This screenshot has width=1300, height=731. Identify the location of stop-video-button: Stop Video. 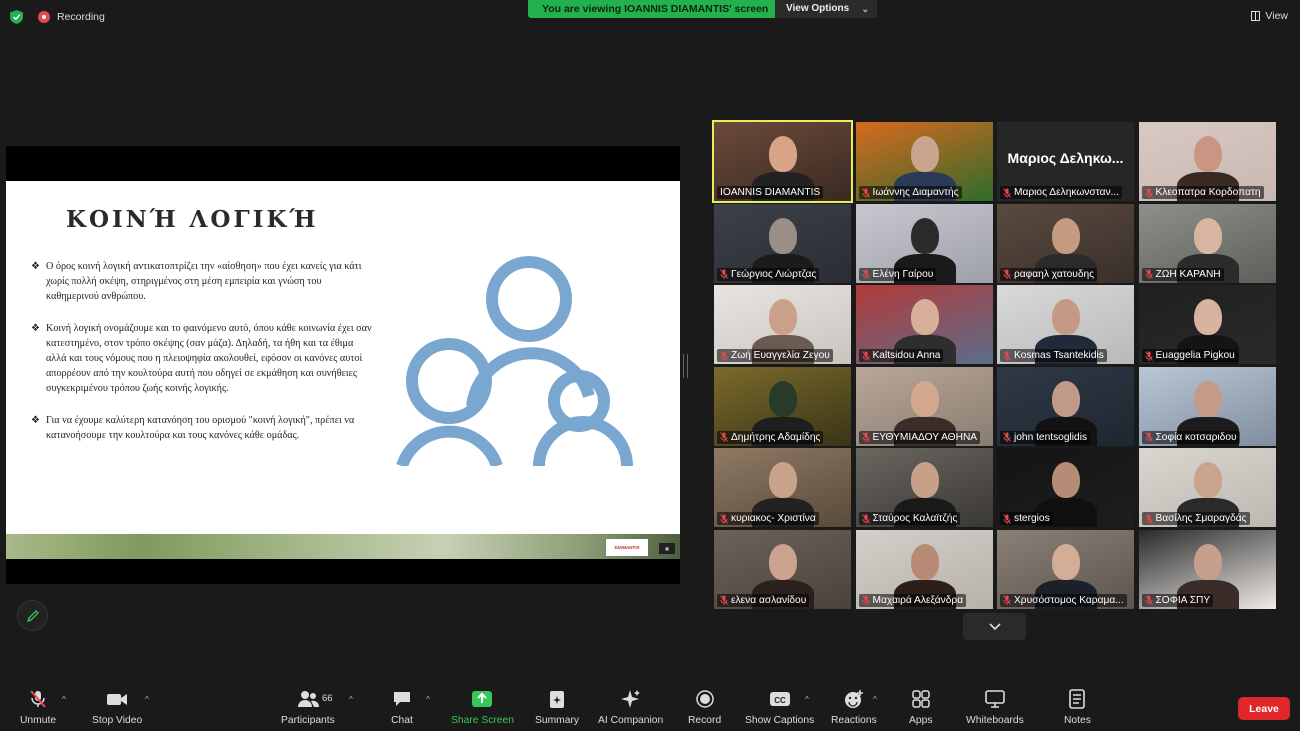
(117, 707).